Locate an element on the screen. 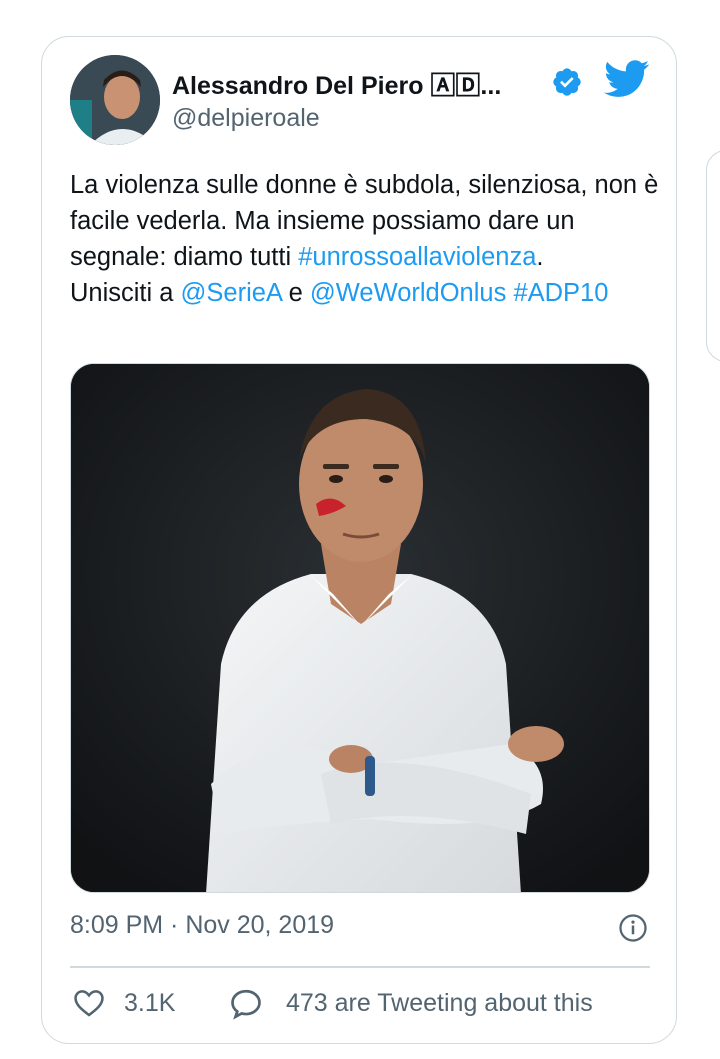  tweet-text-prefix: Unisciti a is located at coordinates (125, 293).